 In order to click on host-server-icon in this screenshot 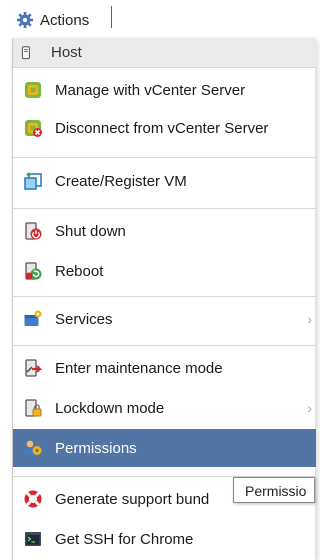, I will do `click(25, 52)`.